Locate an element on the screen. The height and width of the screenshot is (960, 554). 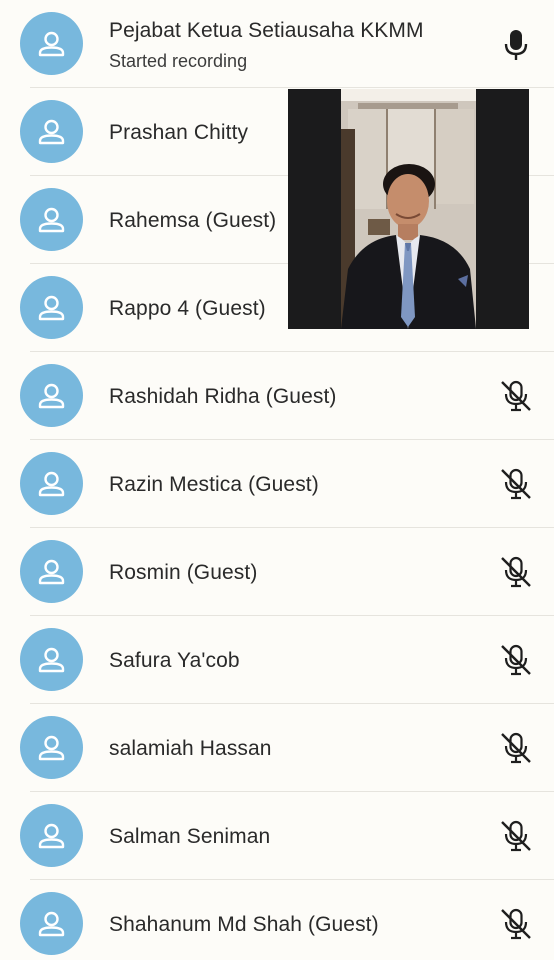
participant-row: Safura Ya'cob is located at coordinates (277, 660).